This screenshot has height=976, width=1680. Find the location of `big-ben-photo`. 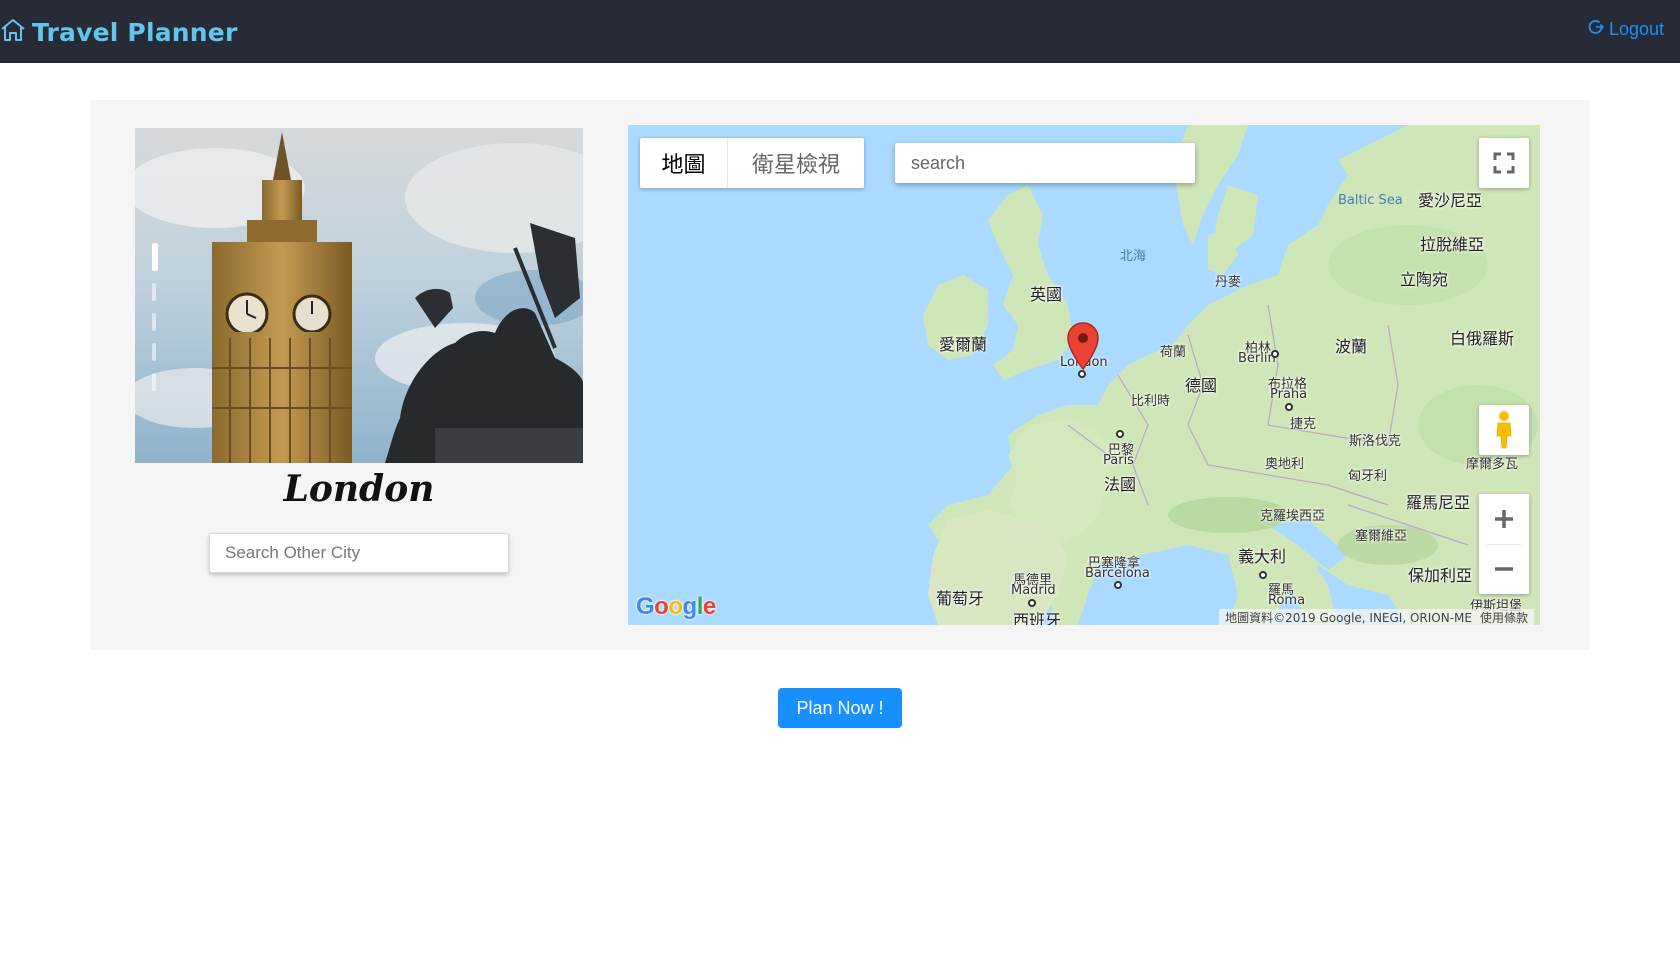

big-ben-photo is located at coordinates (359, 295).